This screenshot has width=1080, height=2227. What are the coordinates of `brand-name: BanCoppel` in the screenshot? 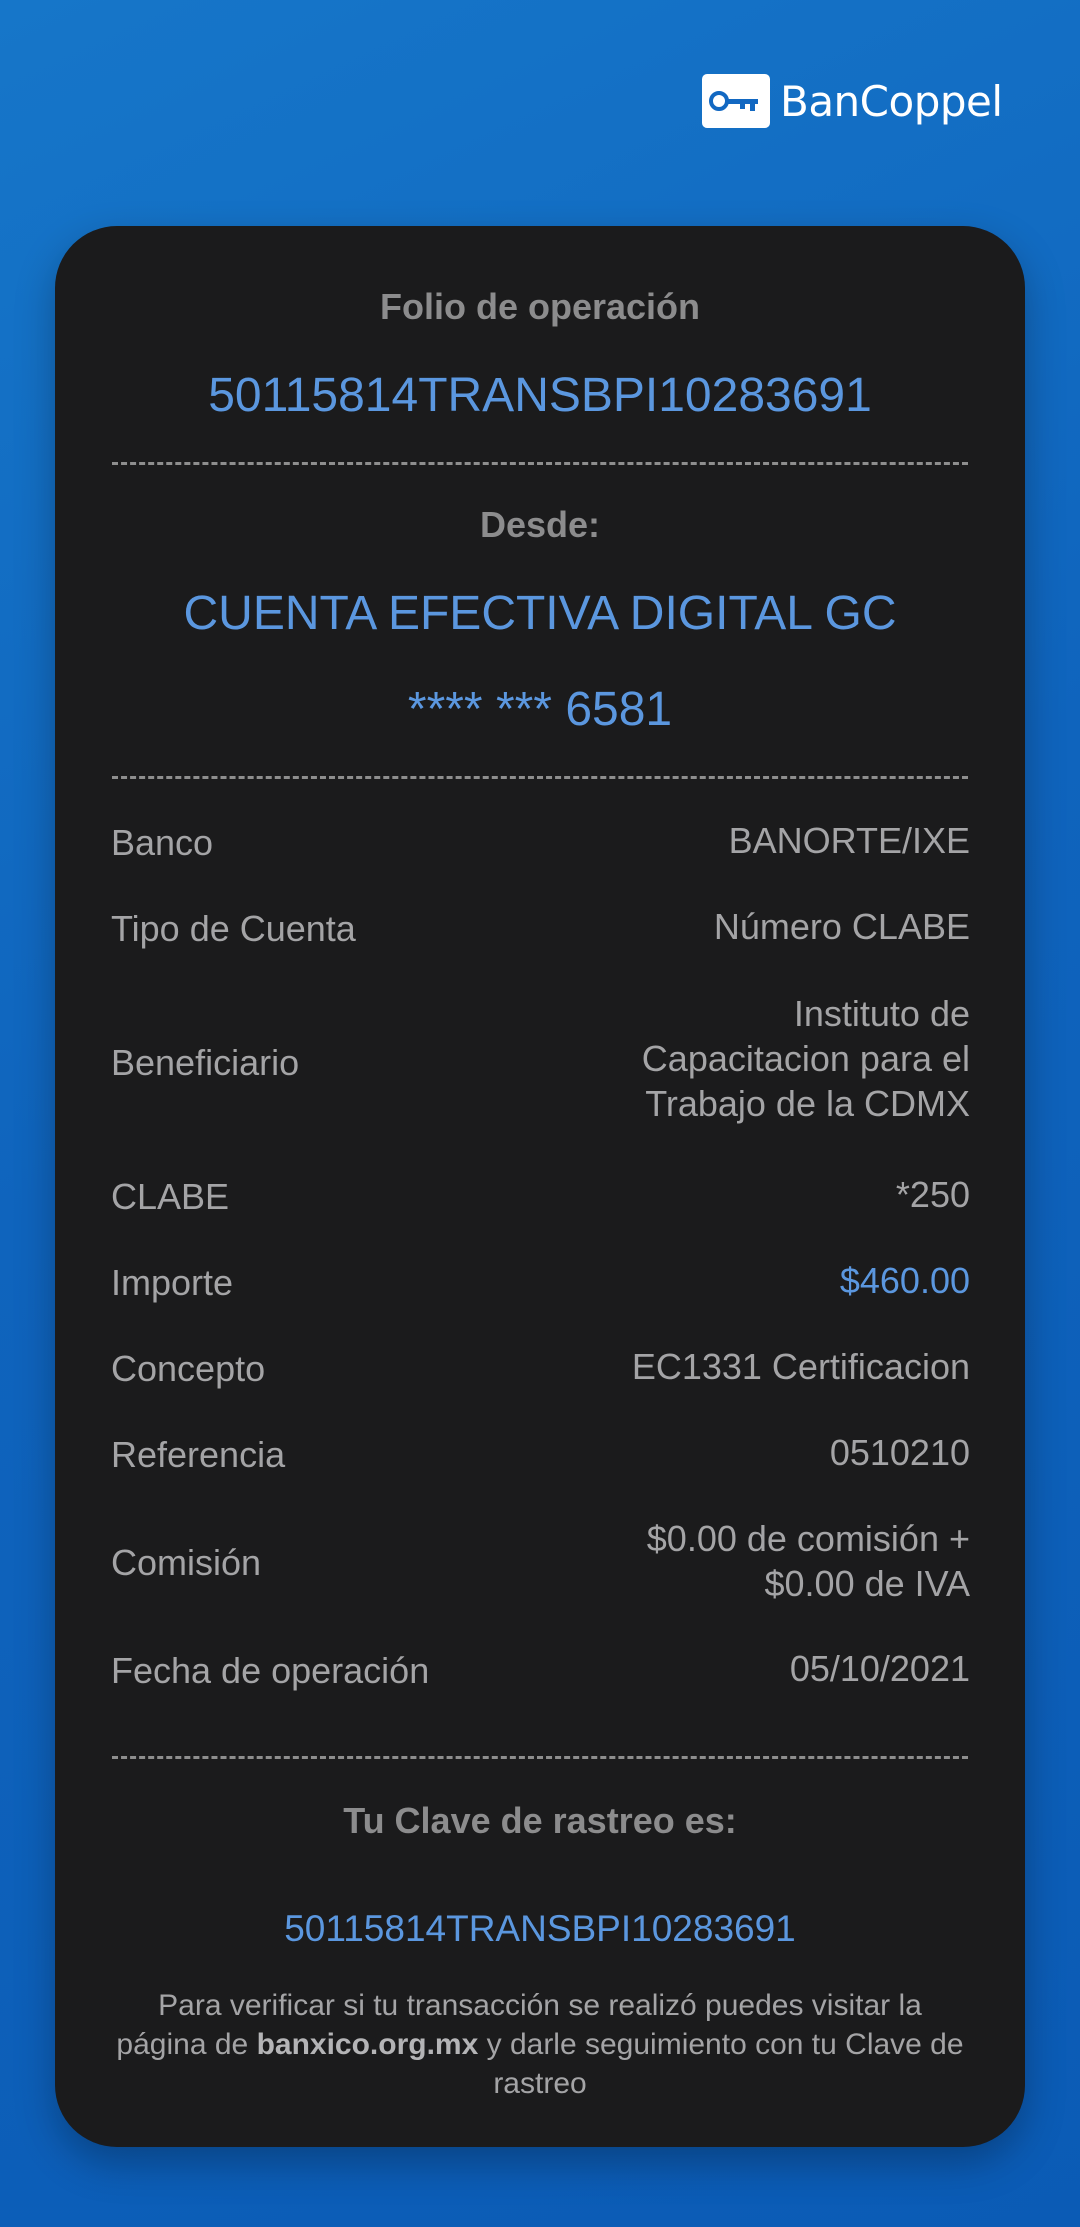 It's located at (891, 101).